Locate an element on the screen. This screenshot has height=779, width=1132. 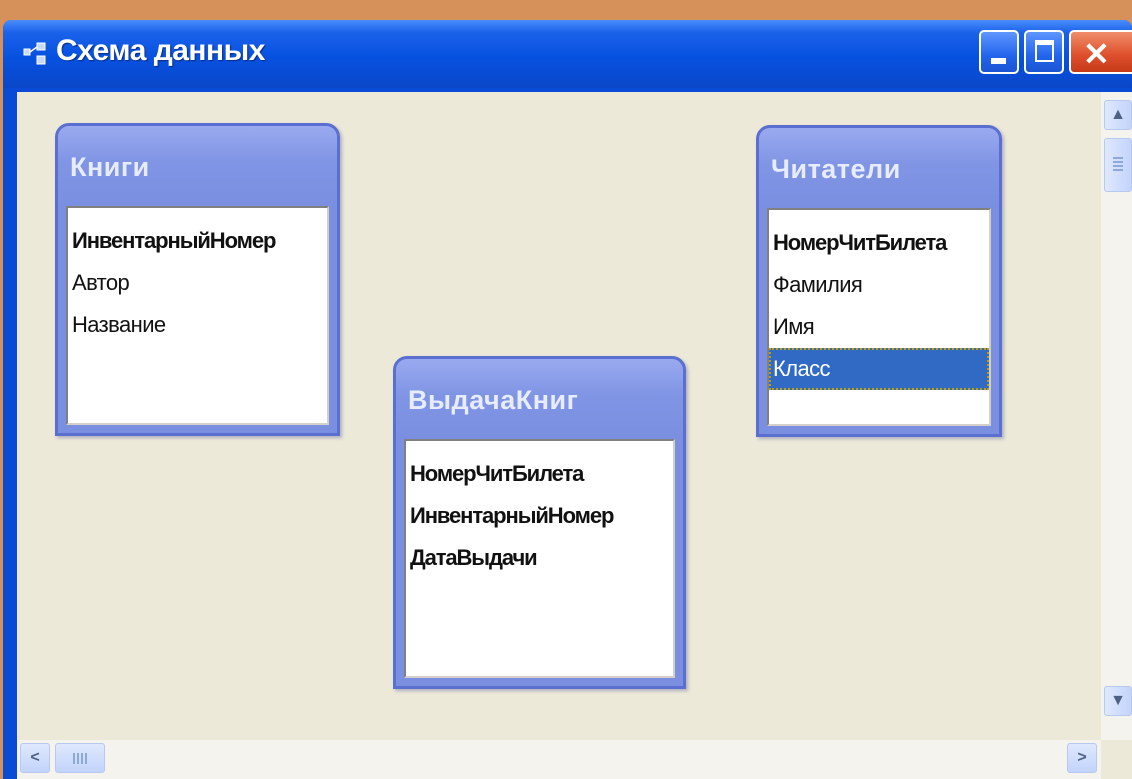
field-item: Автор is located at coordinates (197, 283).